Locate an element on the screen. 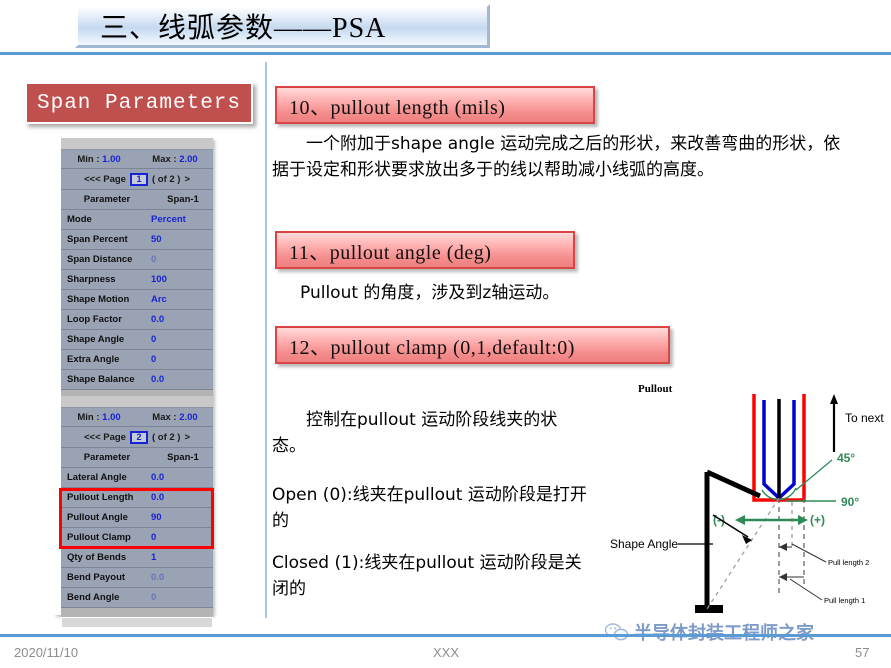 This screenshot has width=891, height=668. param-row: Pullout Clamp 0 is located at coordinates (137, 538).